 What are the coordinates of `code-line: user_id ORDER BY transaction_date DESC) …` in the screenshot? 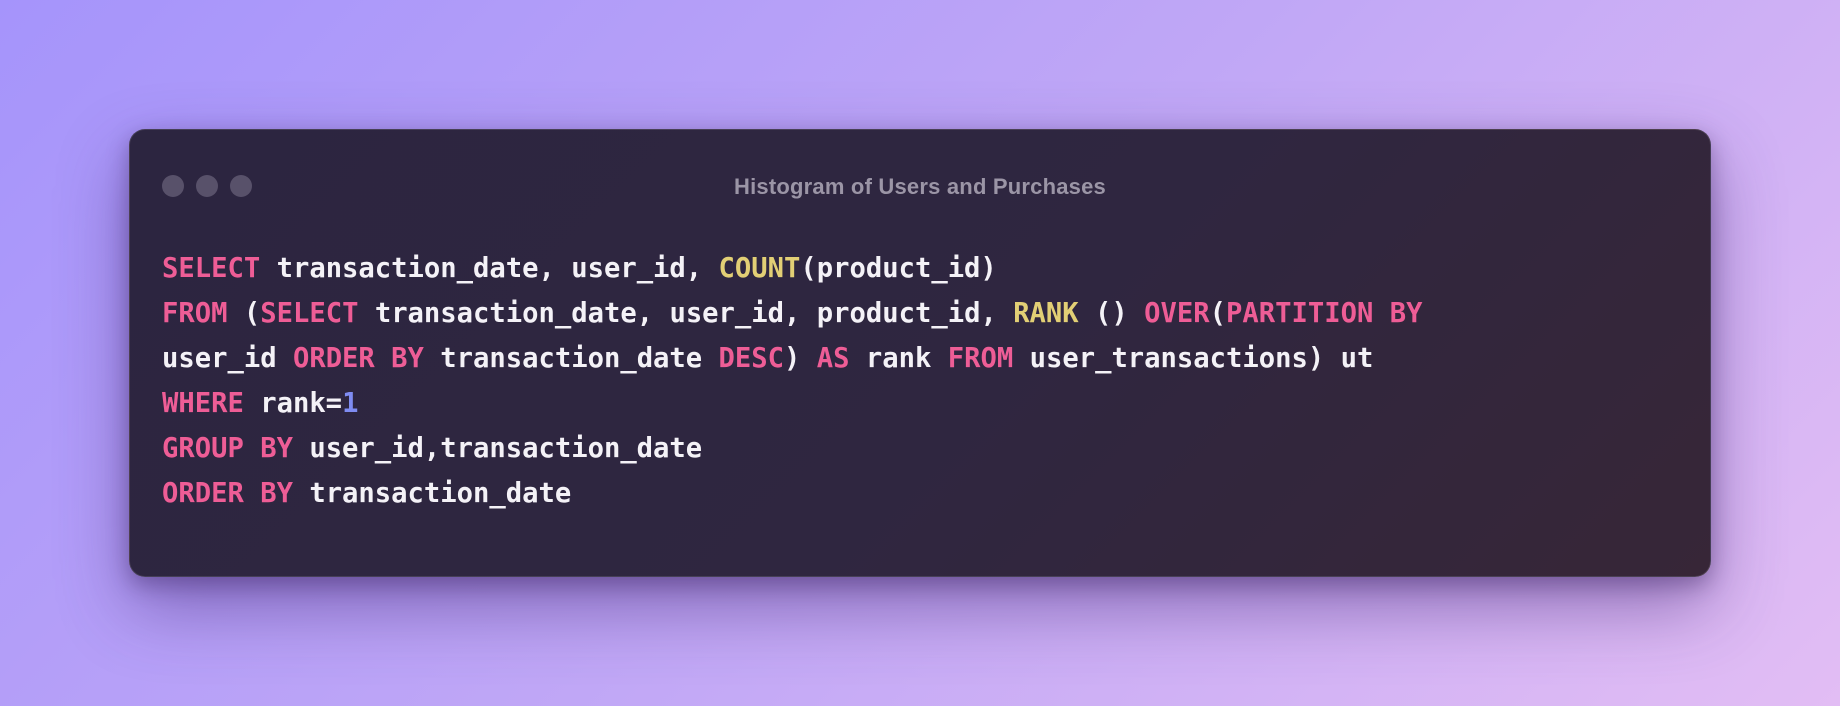 It's located at (792, 358).